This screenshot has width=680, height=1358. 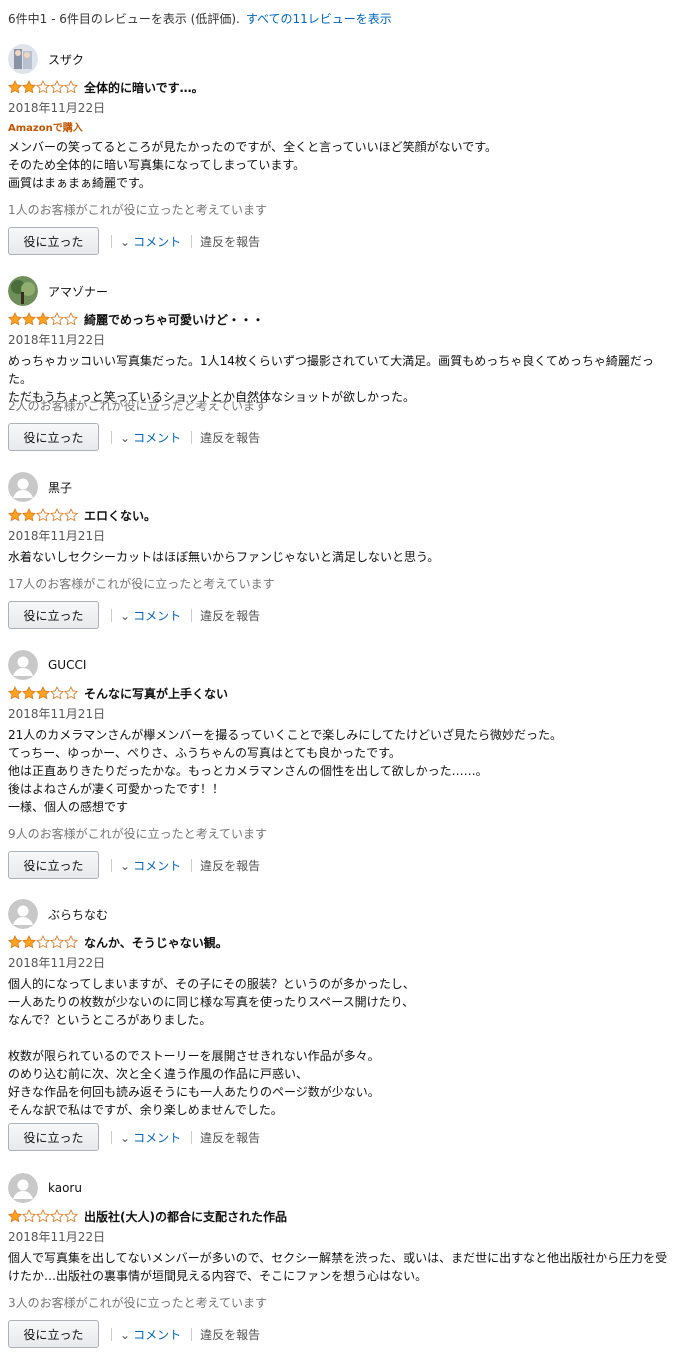 I want to click on reviewer-profile: ぶらちなむ, so click(x=58, y=914).